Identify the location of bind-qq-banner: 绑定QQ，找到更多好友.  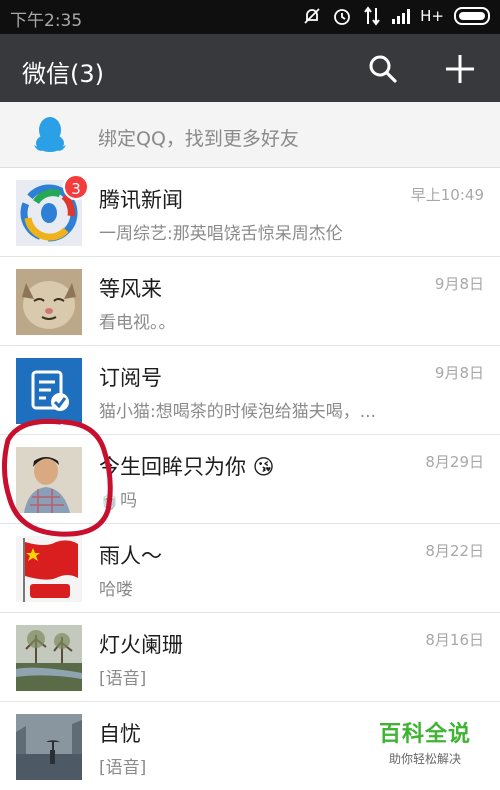
(250, 135).